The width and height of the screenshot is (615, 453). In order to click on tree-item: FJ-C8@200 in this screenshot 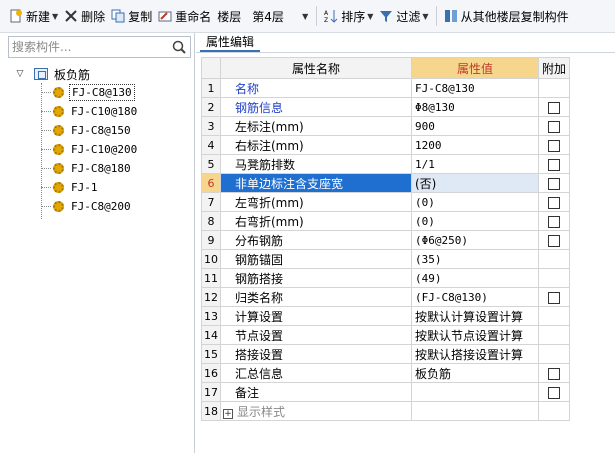, I will do `click(87, 206)`.